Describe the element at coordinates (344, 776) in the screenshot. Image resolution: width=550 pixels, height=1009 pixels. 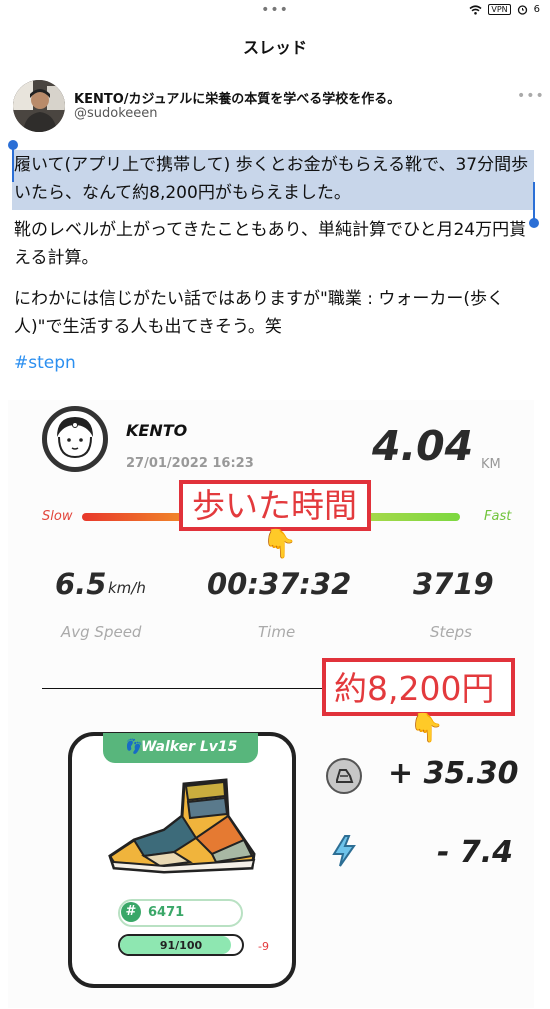
I see `gst-coin-icon` at that location.